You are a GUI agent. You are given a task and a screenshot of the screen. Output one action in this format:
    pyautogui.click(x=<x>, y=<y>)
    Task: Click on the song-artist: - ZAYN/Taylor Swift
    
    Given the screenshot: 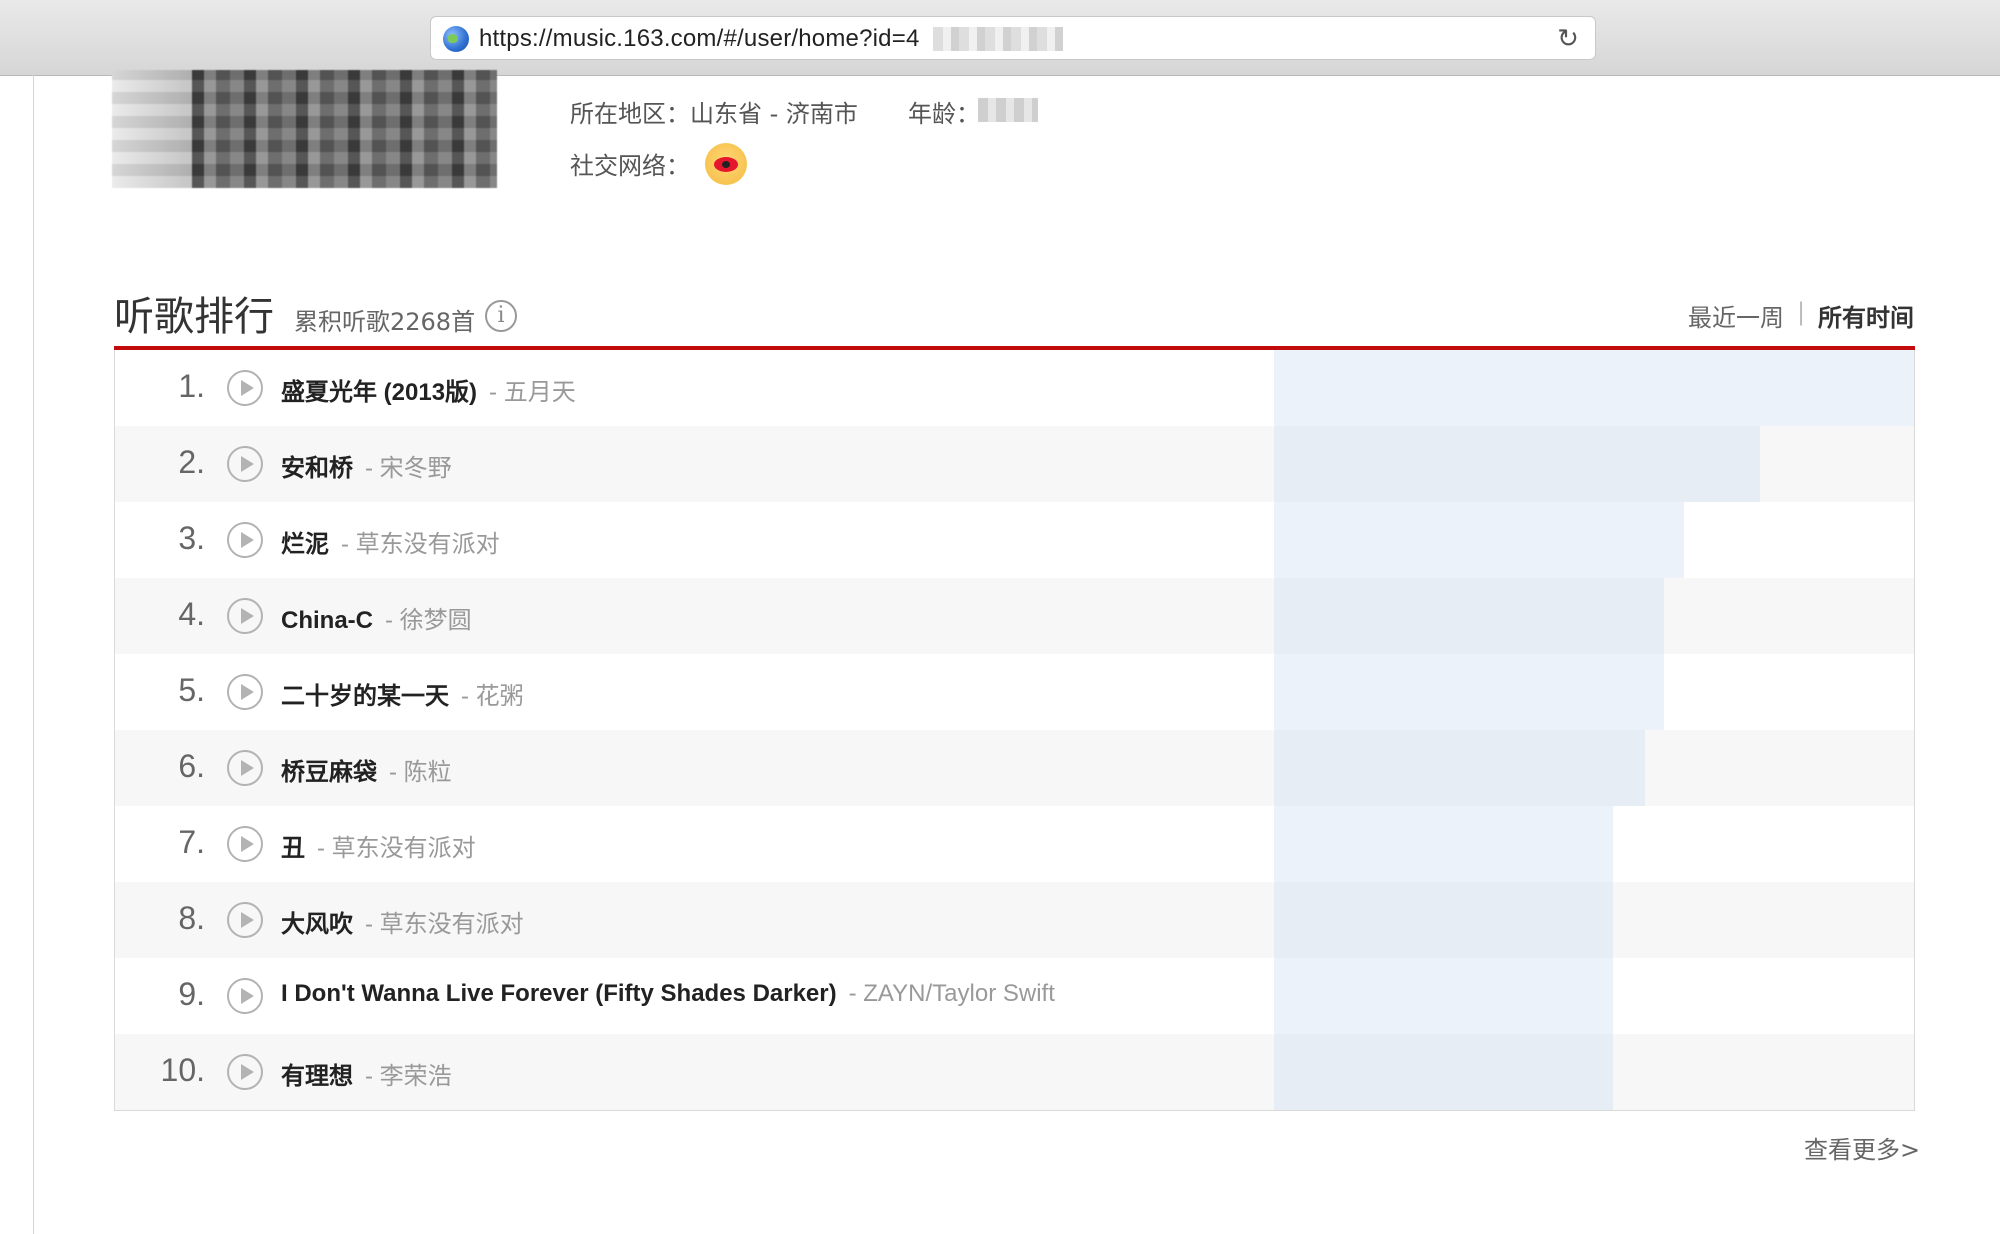 What is the action you would take?
    pyautogui.click(x=952, y=993)
    